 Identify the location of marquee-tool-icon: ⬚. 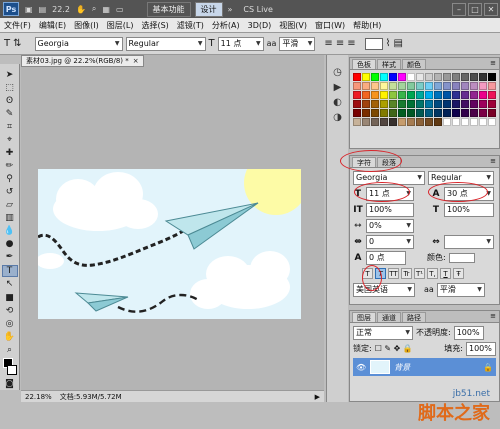
(10, 87).